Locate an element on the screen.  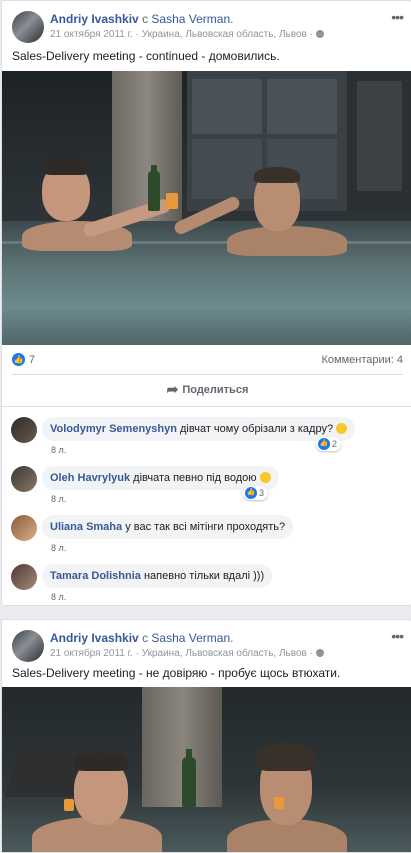
comment-text: напевно тільки вдалі ))) is located at coordinates (204, 576).